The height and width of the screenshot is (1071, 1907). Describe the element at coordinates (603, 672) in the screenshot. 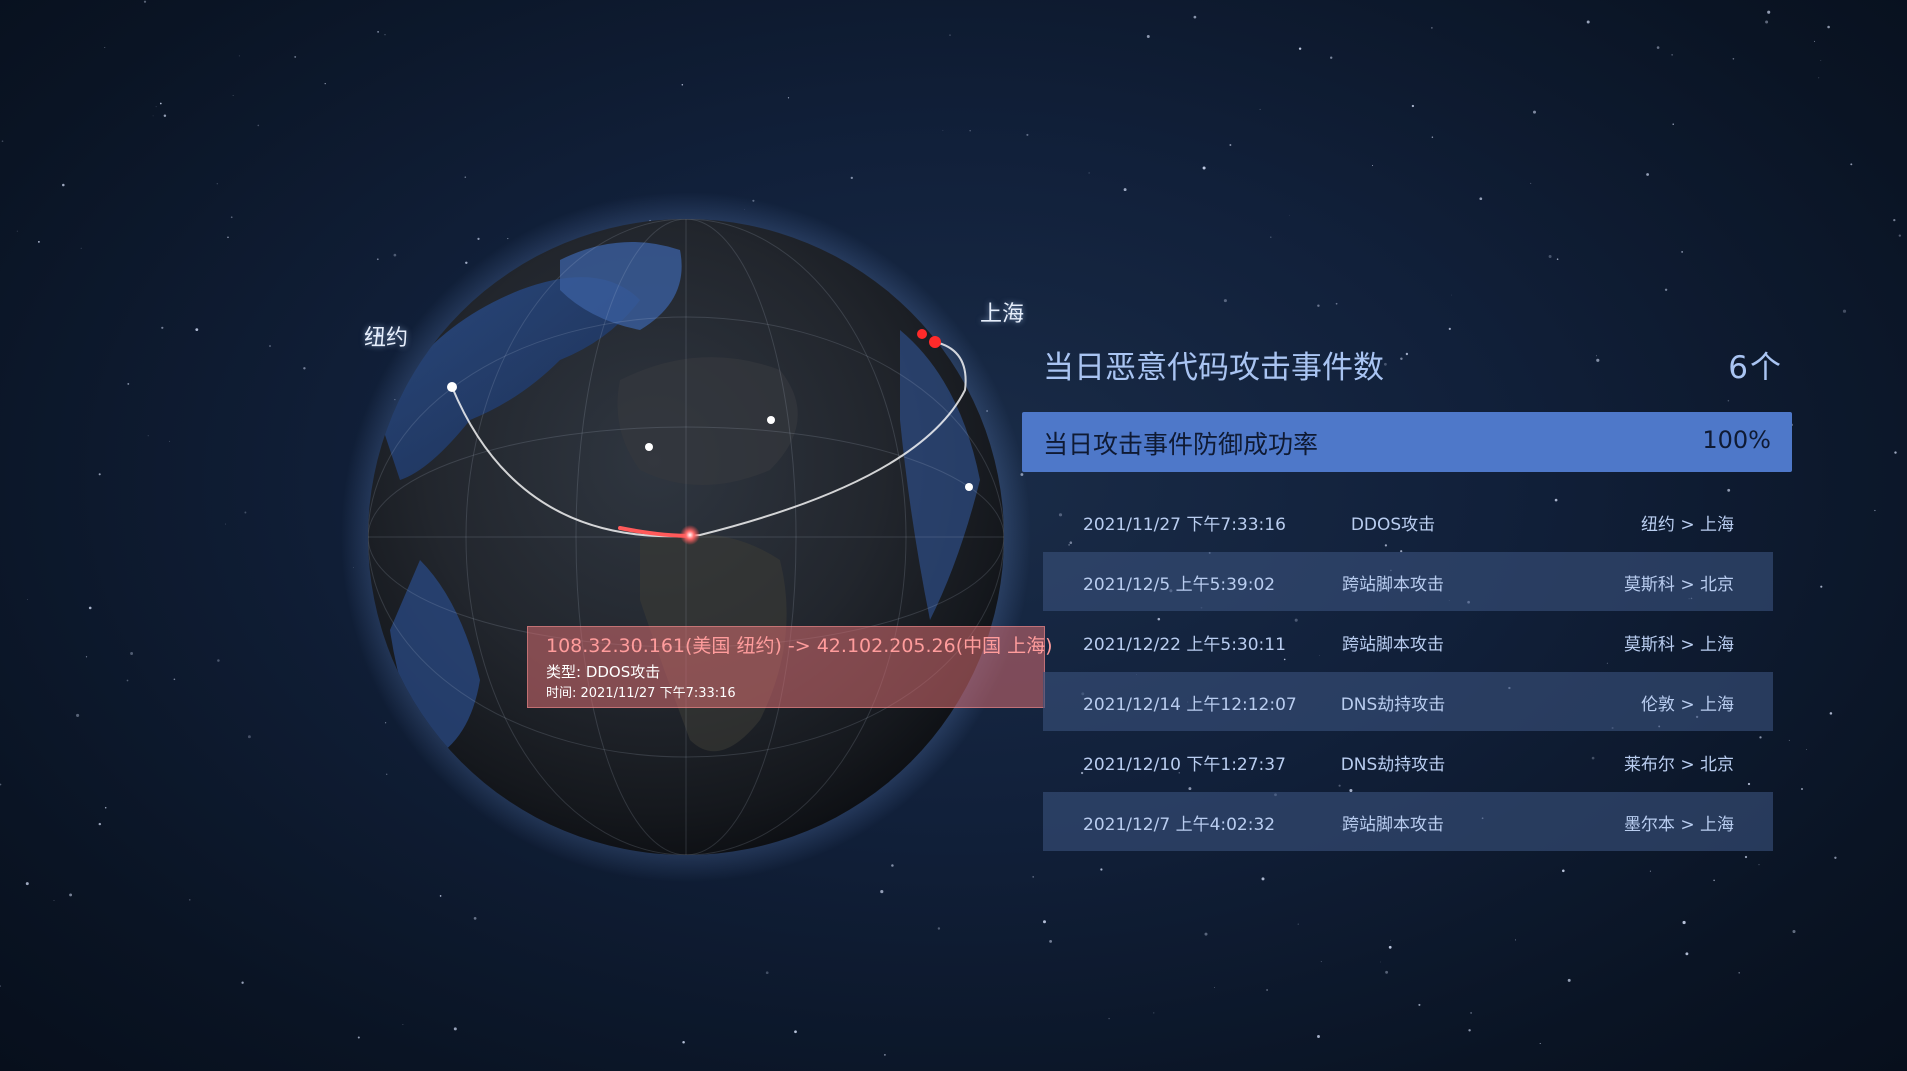

I see `tooltip-type: 类型: DDOS攻击` at that location.